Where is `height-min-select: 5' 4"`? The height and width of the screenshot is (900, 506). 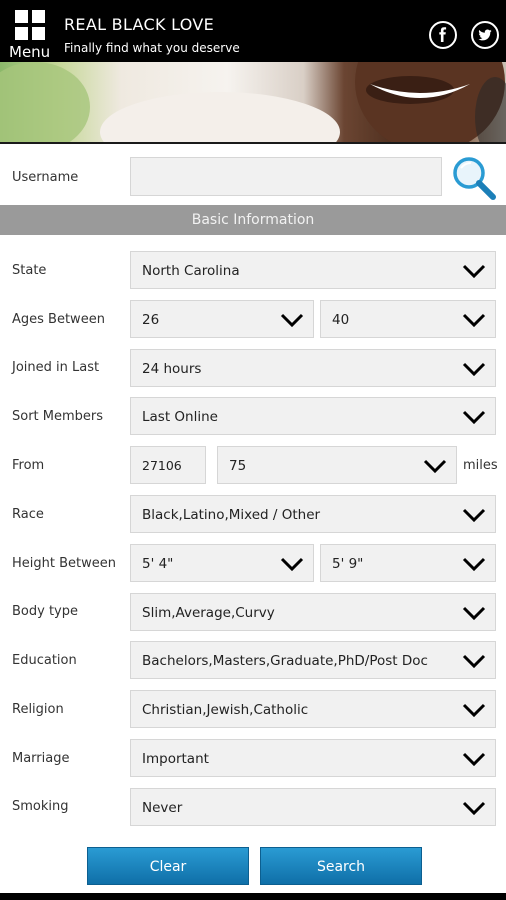
height-min-select: 5' 4" is located at coordinates (222, 563).